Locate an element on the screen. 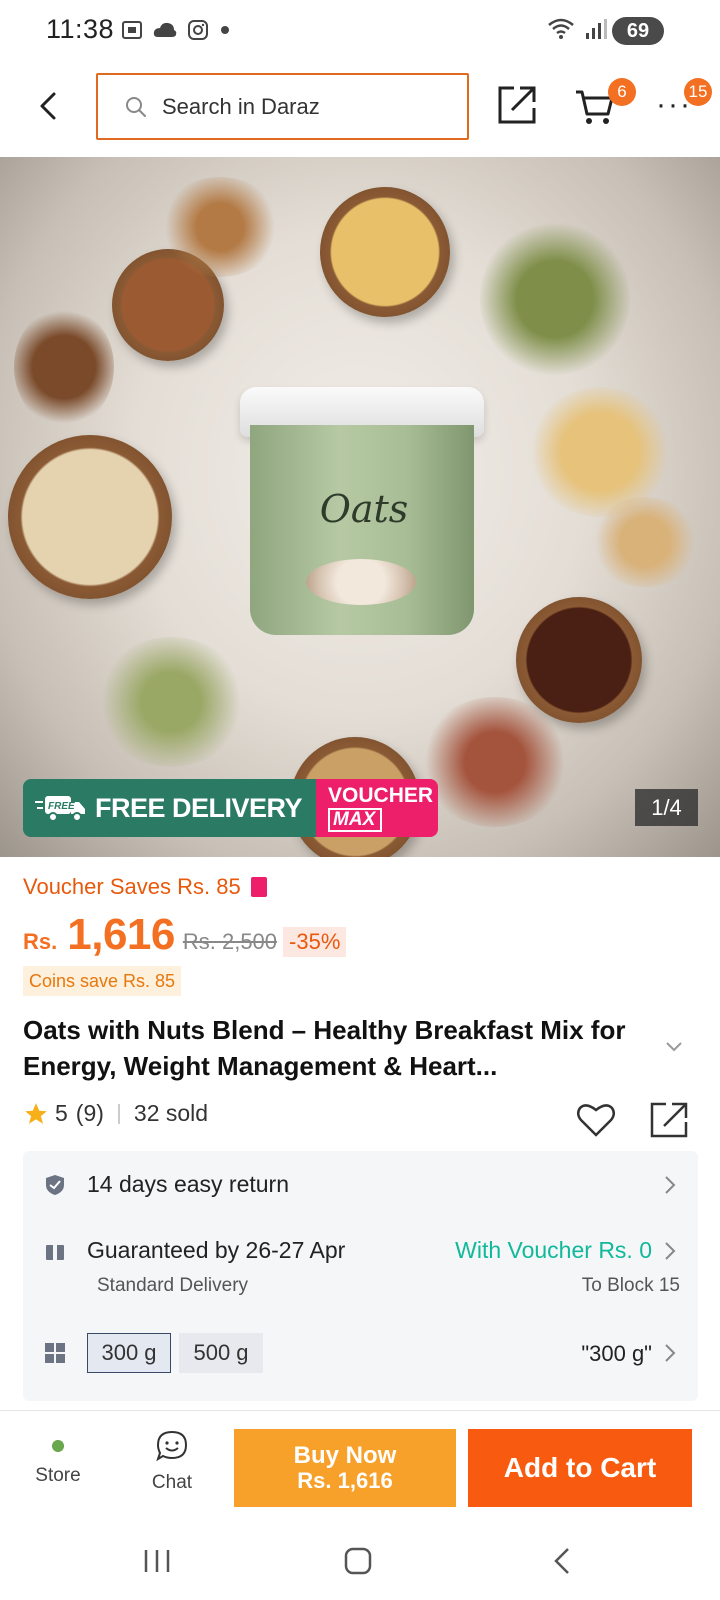 The image size is (720, 1600). battery-indicator: 69 is located at coordinates (638, 31).